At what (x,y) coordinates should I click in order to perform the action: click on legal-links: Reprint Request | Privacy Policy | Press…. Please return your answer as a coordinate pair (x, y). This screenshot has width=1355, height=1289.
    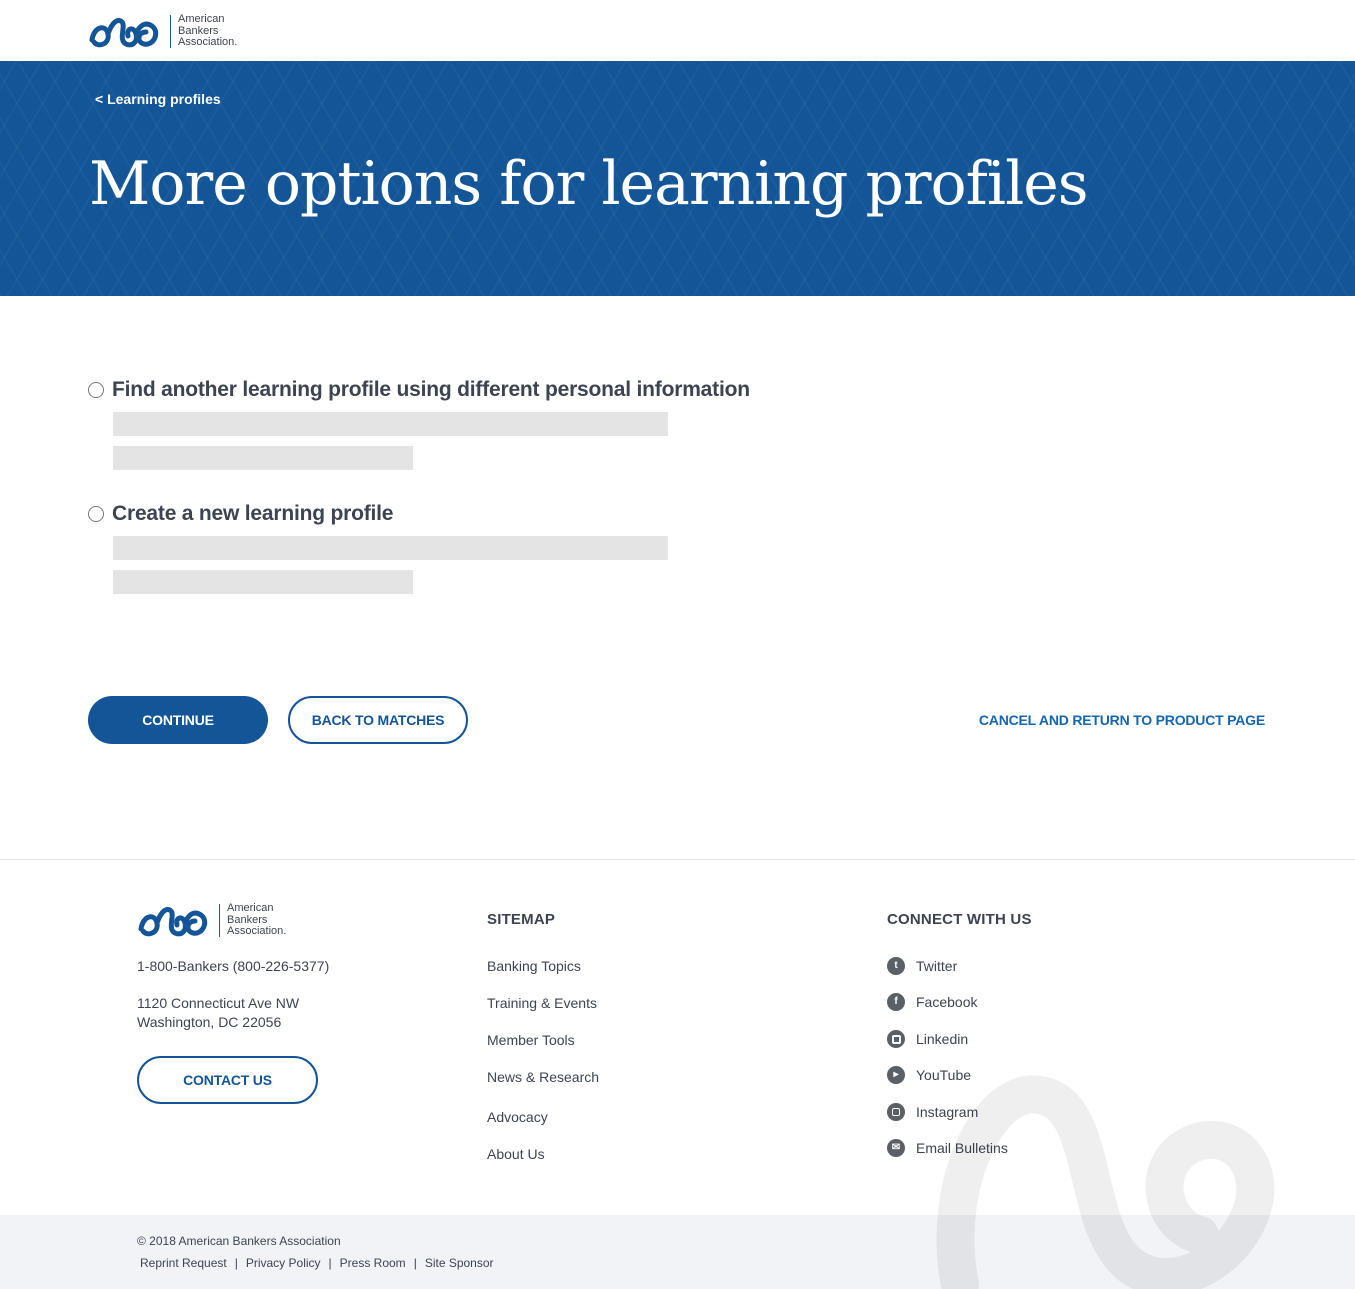
    Looking at the image, I should click on (317, 1263).